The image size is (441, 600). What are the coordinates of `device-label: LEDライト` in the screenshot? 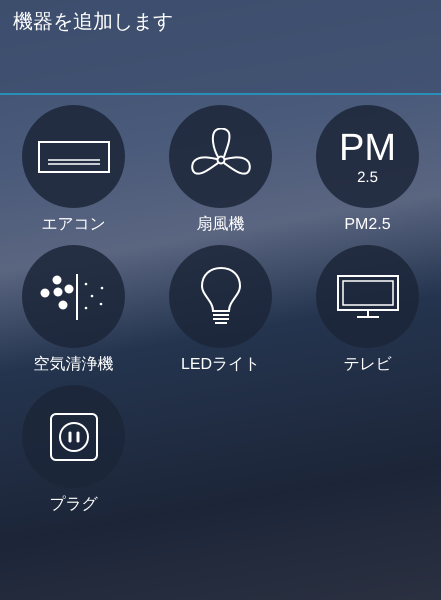 It's located at (220, 365).